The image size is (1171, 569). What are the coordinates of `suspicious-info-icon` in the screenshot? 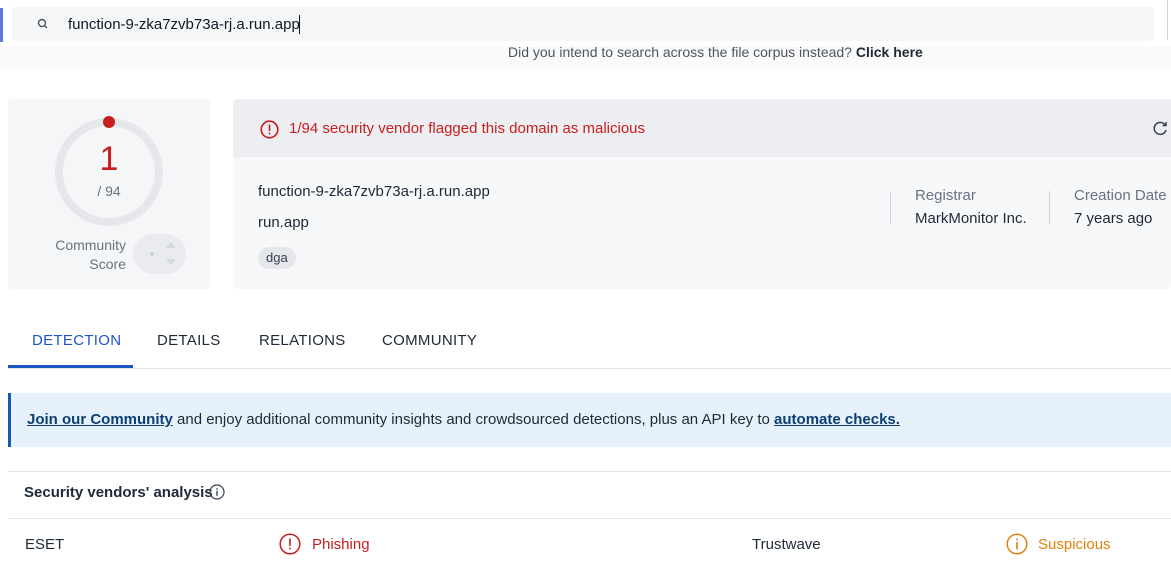 It's located at (1017, 544).